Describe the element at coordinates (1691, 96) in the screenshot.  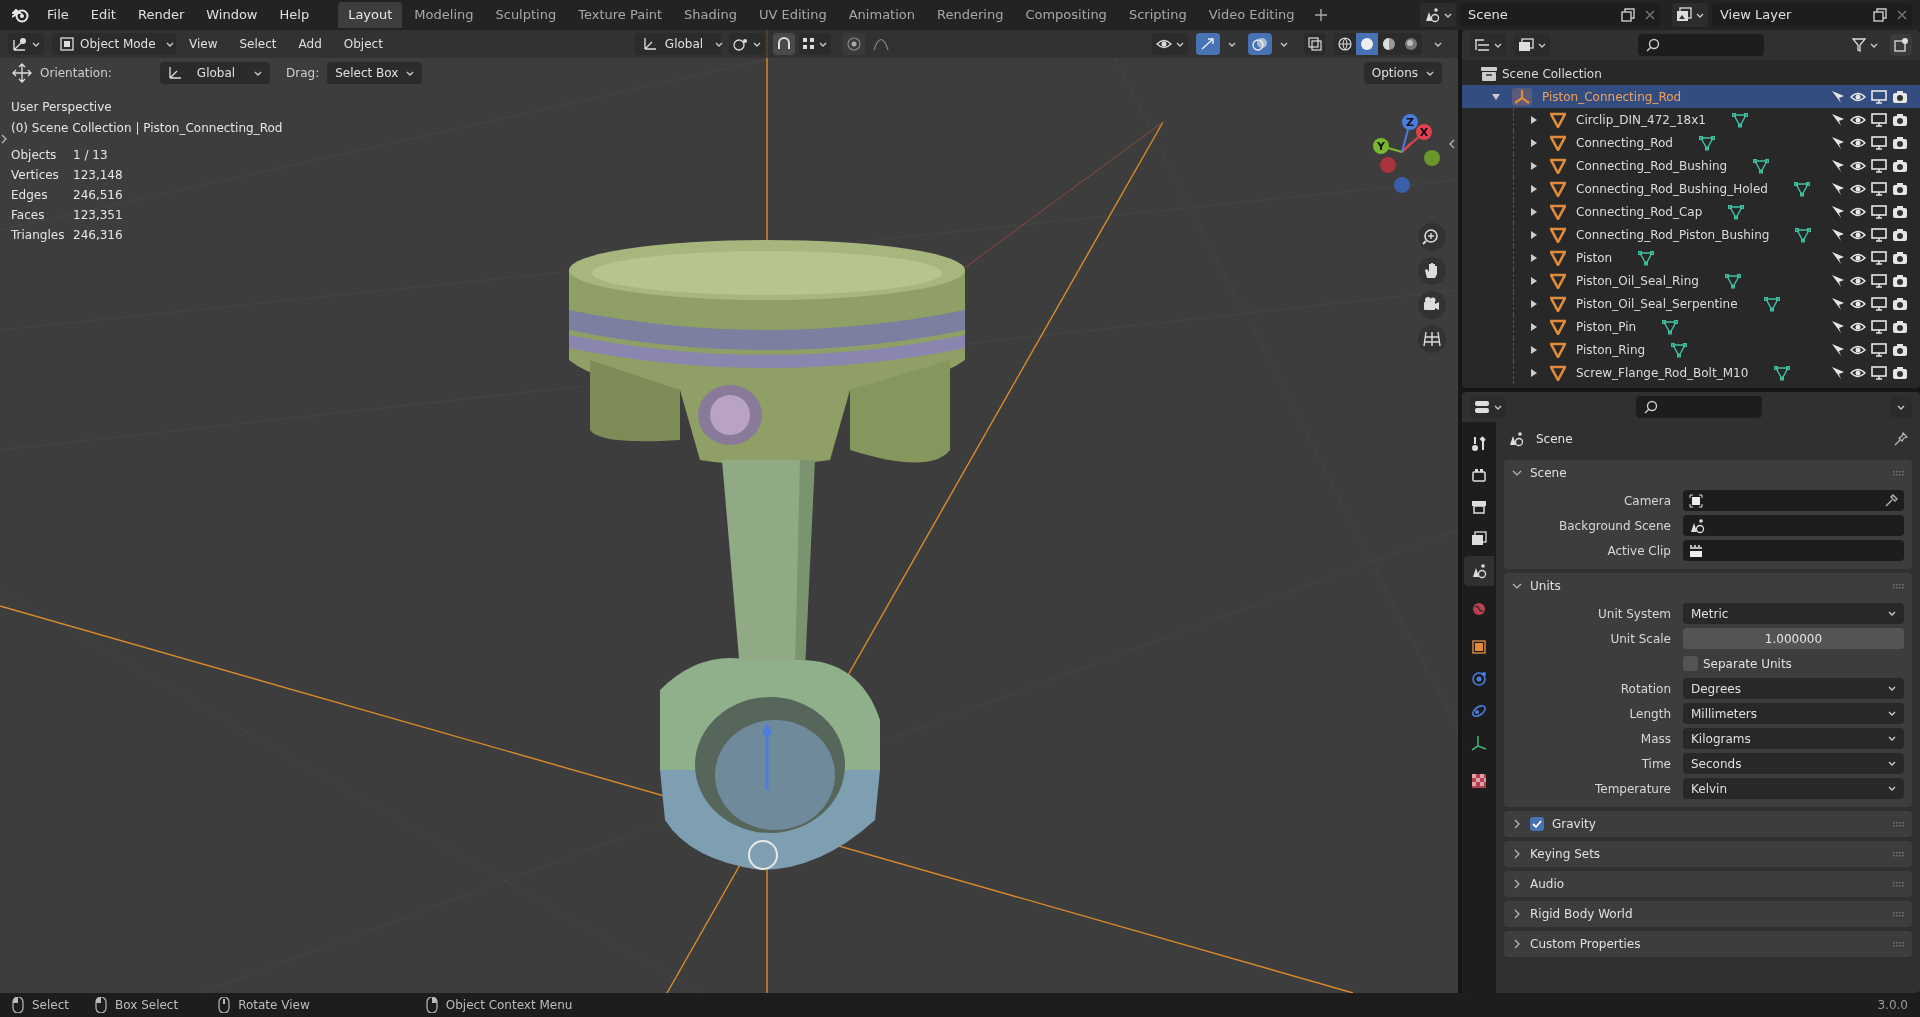
I see `outliner-row: Piston_Connecting_Rod` at that location.